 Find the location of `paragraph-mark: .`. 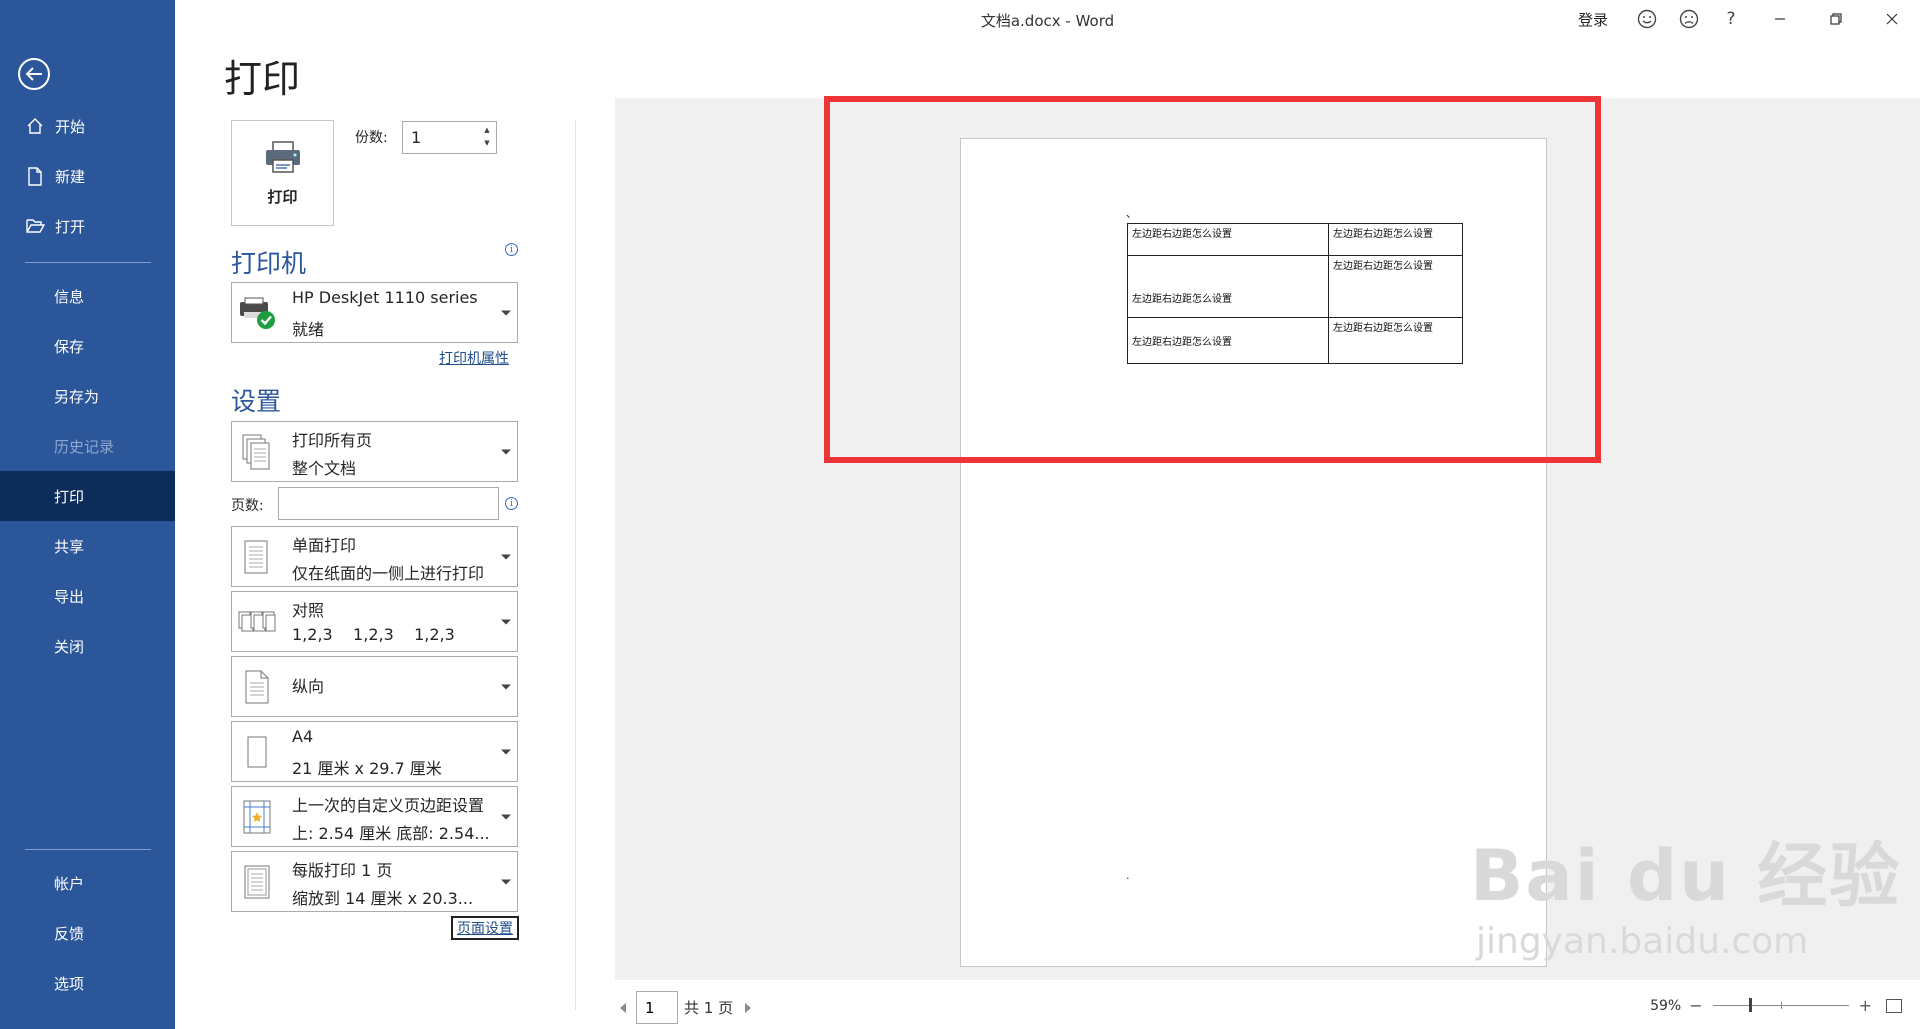

paragraph-mark: . is located at coordinates (1128, 875).